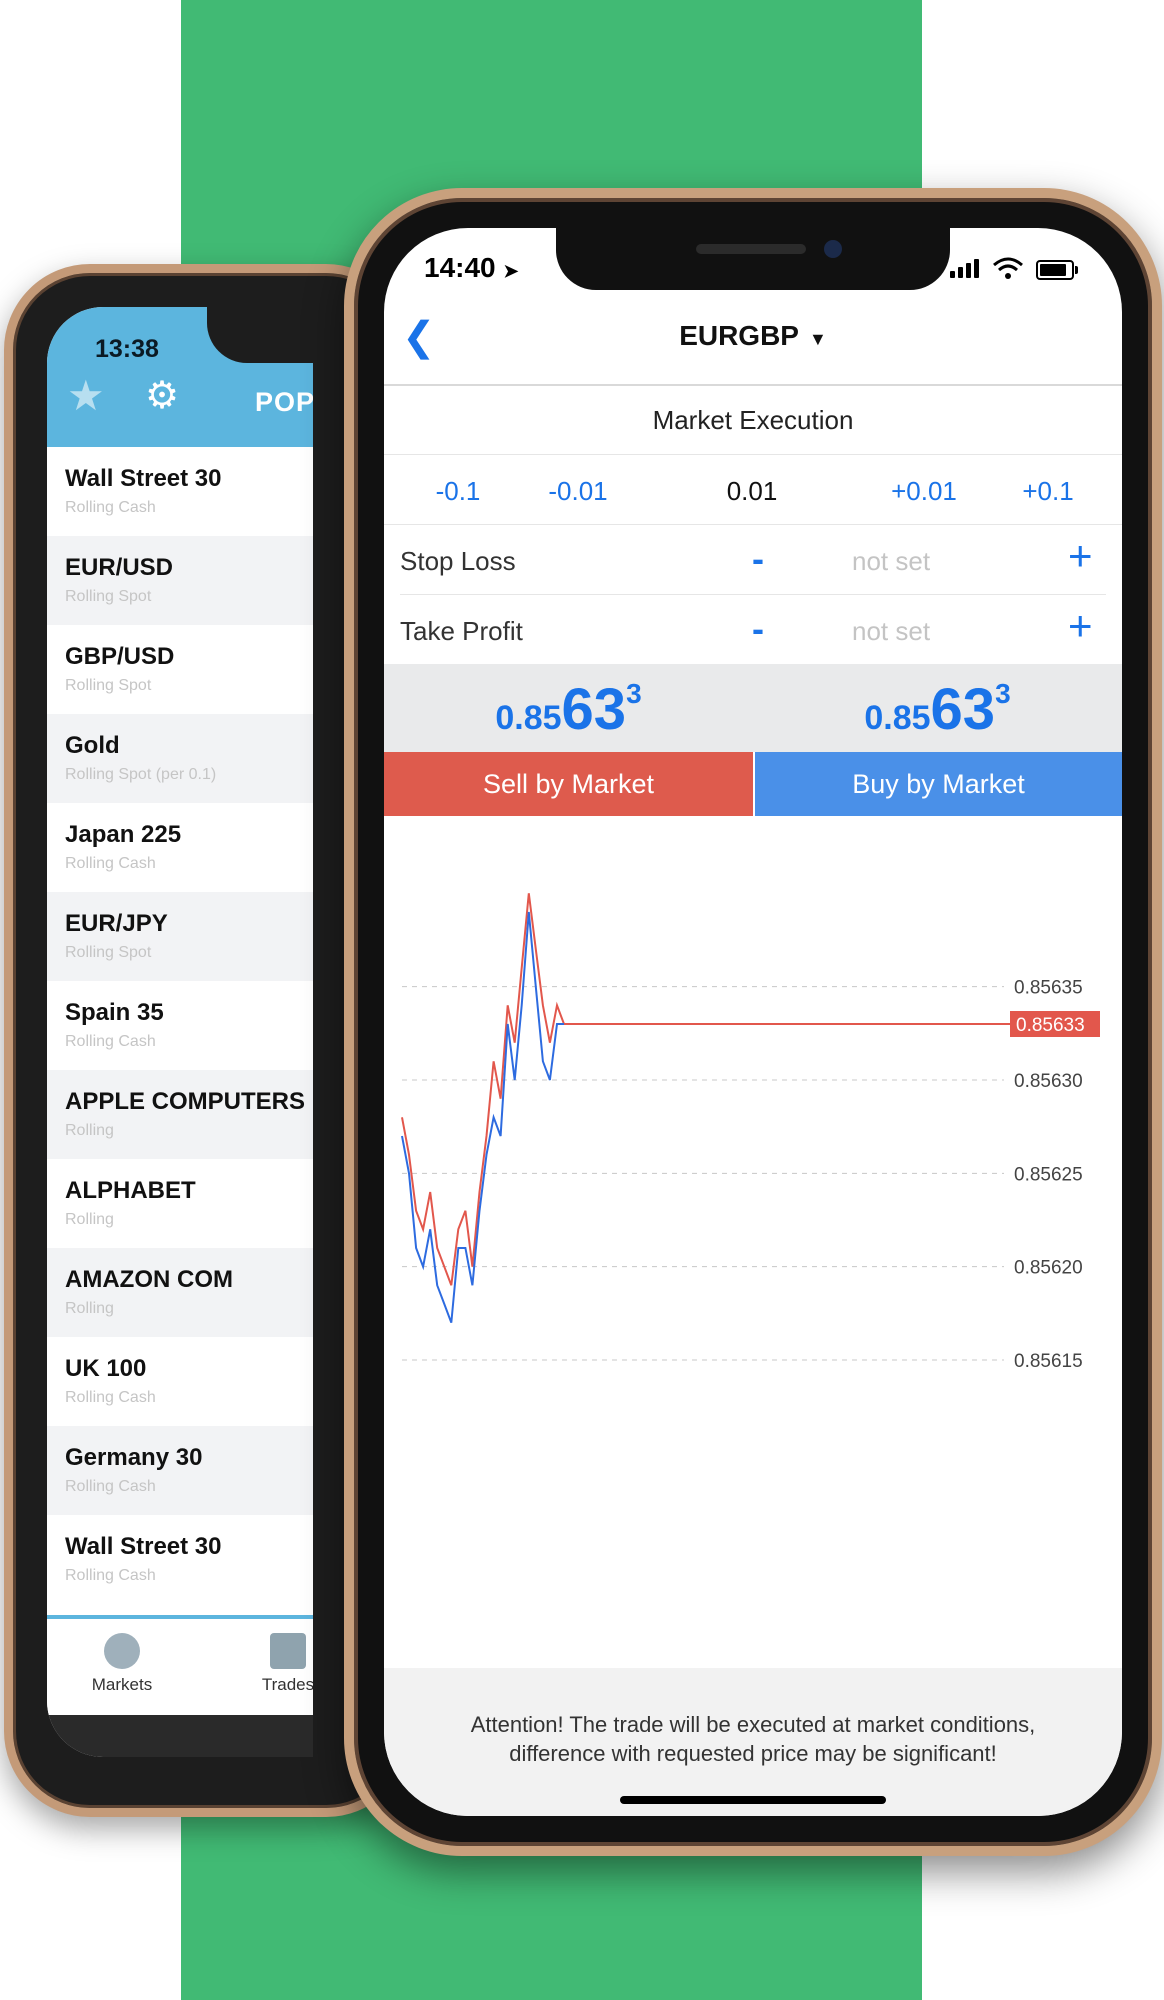 The width and height of the screenshot is (1164, 2000). What do you see at coordinates (938, 784) in the screenshot?
I see `buy-by-market-button: Buy by Market` at bounding box center [938, 784].